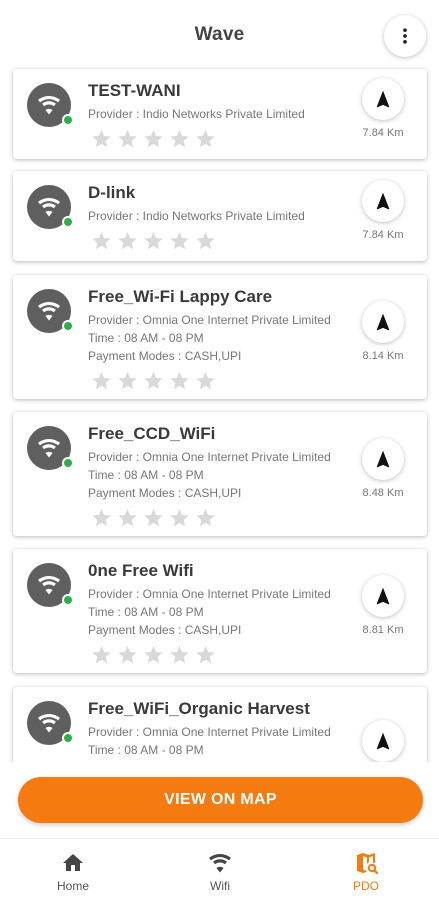  What do you see at coordinates (141, 570) in the screenshot?
I see `hotspot-name: 0ne Free Wifi` at bounding box center [141, 570].